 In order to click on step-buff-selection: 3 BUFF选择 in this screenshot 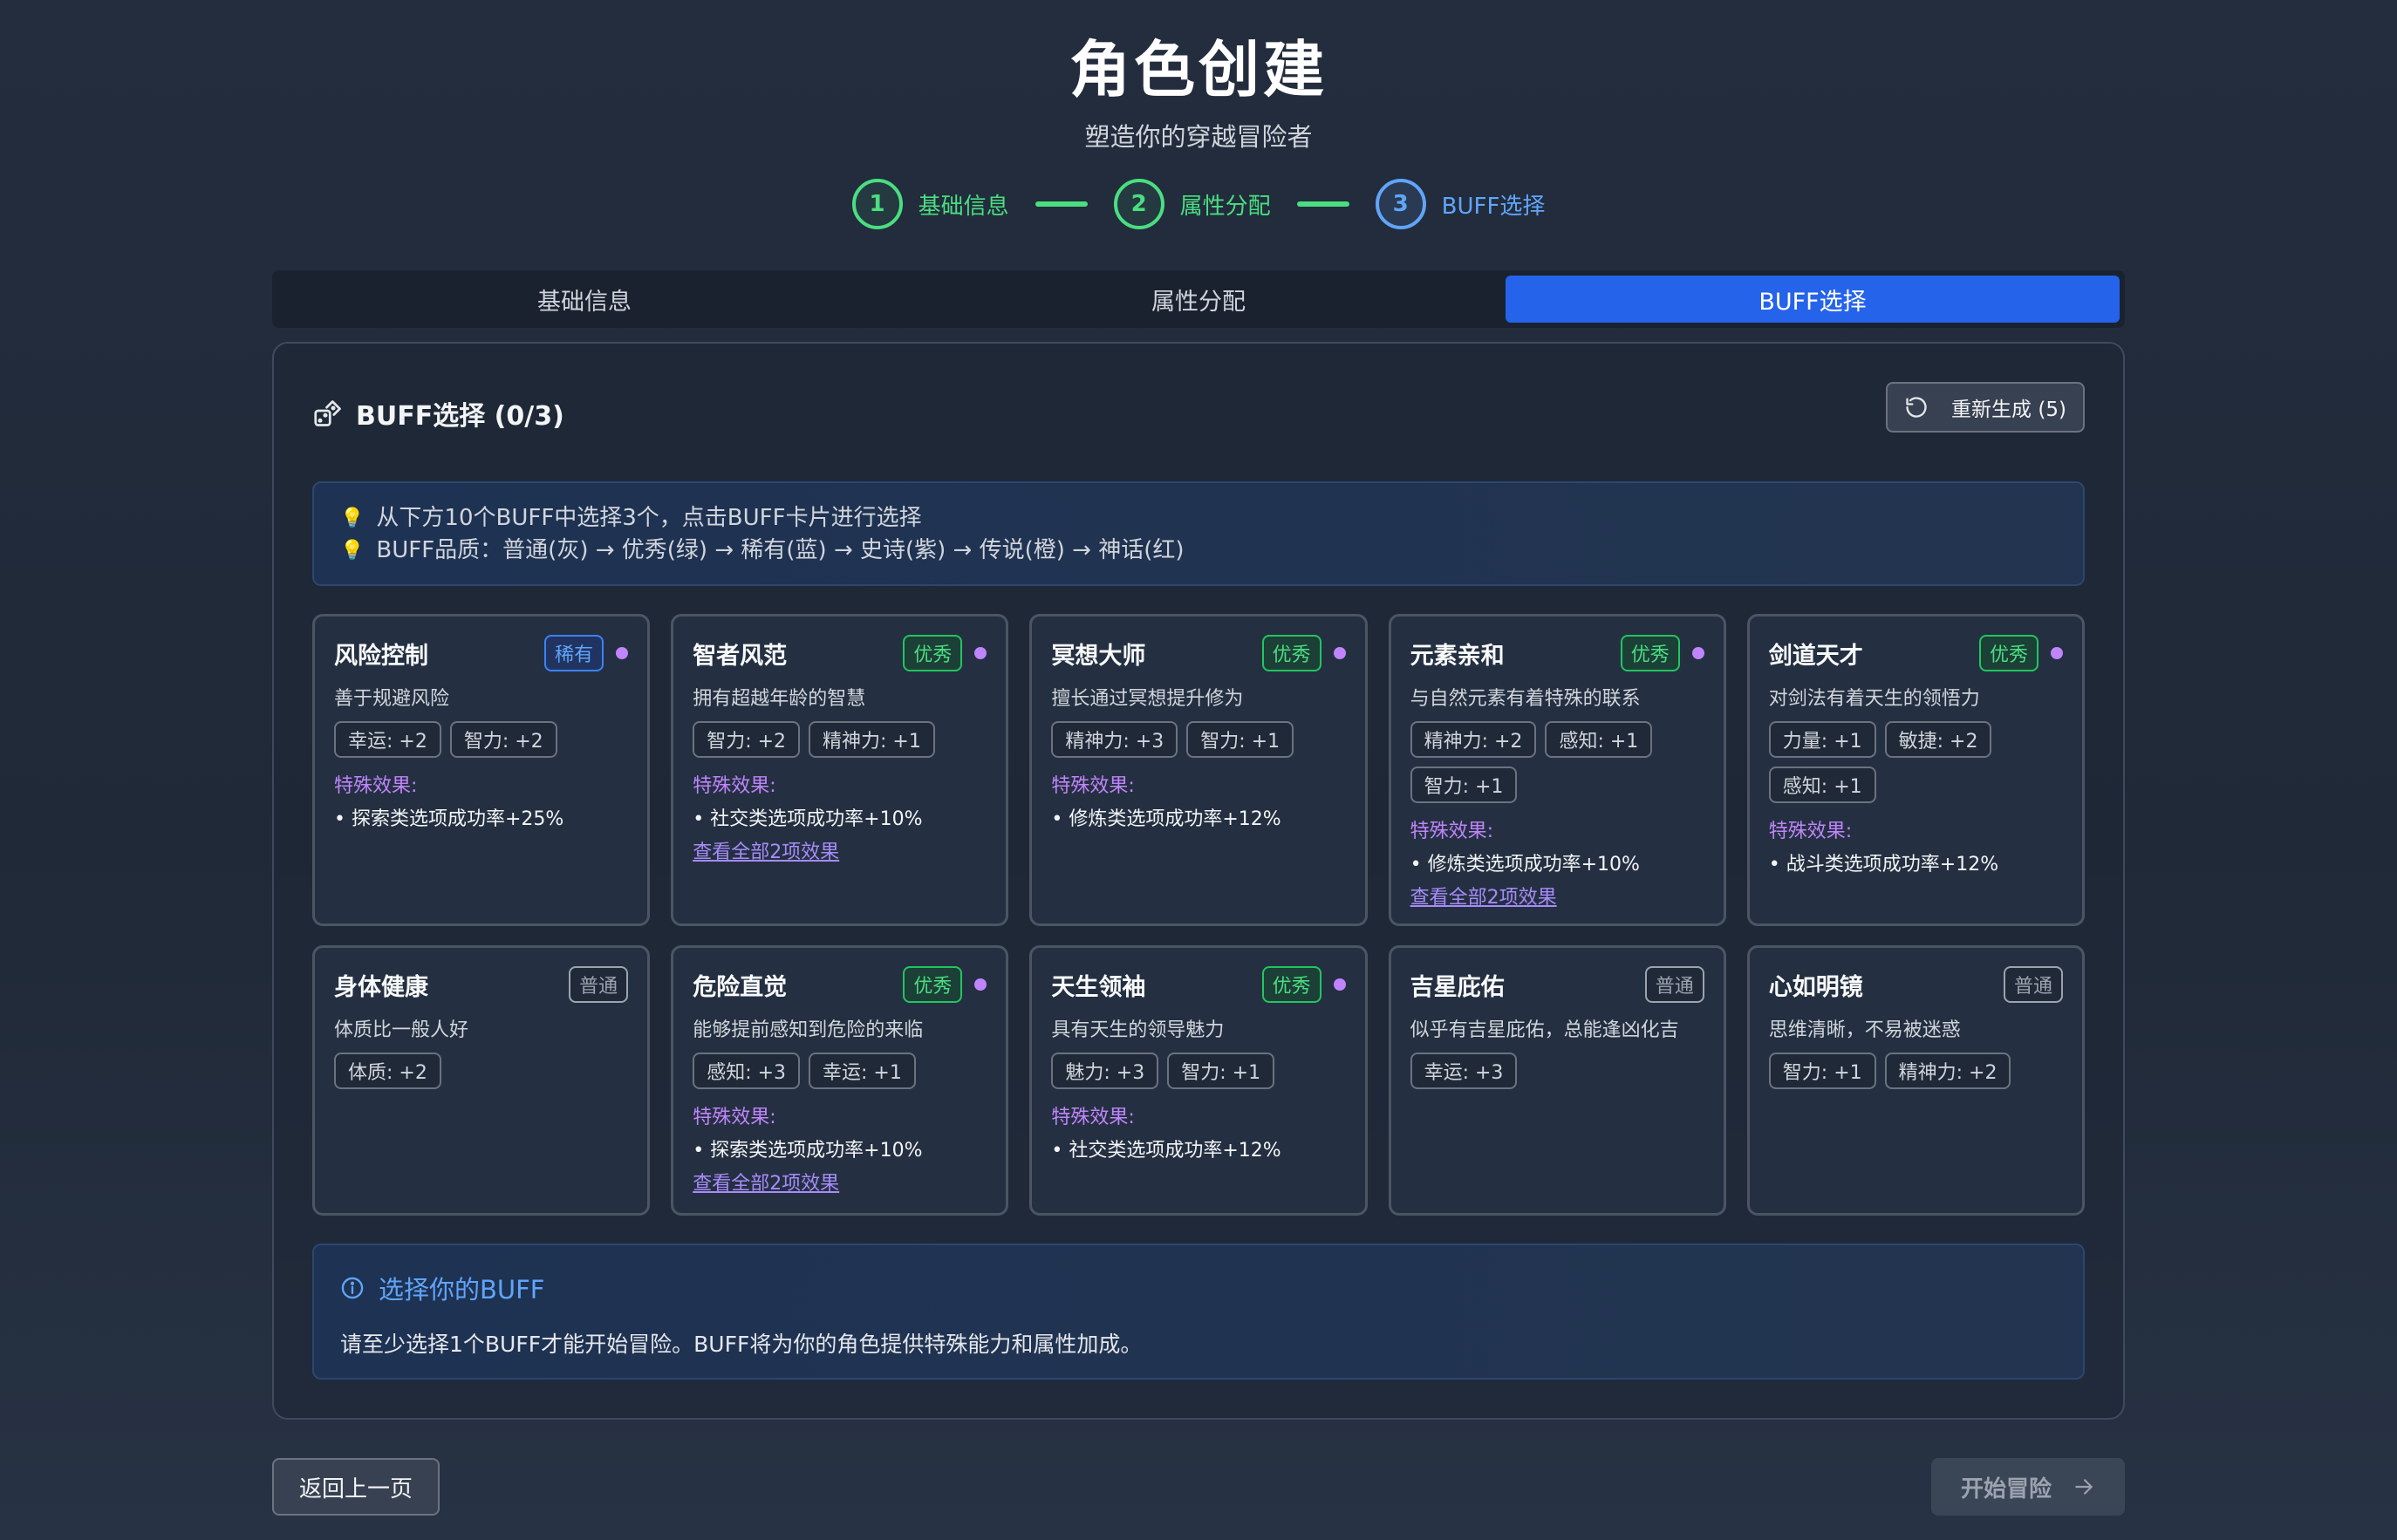, I will do `click(1460, 204)`.